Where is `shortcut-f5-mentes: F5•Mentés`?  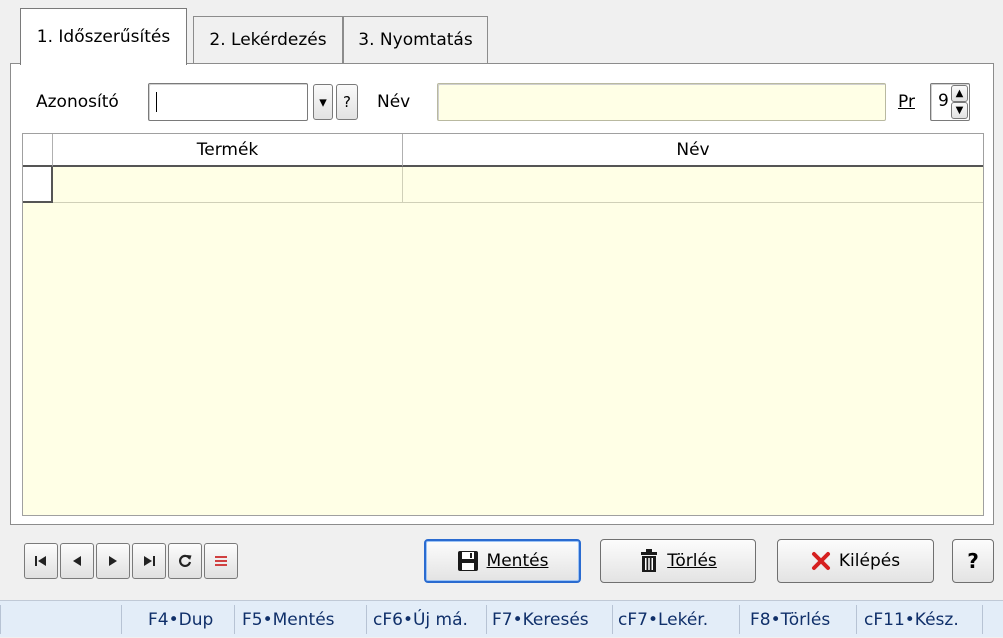
shortcut-f5-mentes: F5•Mentés is located at coordinates (288, 619).